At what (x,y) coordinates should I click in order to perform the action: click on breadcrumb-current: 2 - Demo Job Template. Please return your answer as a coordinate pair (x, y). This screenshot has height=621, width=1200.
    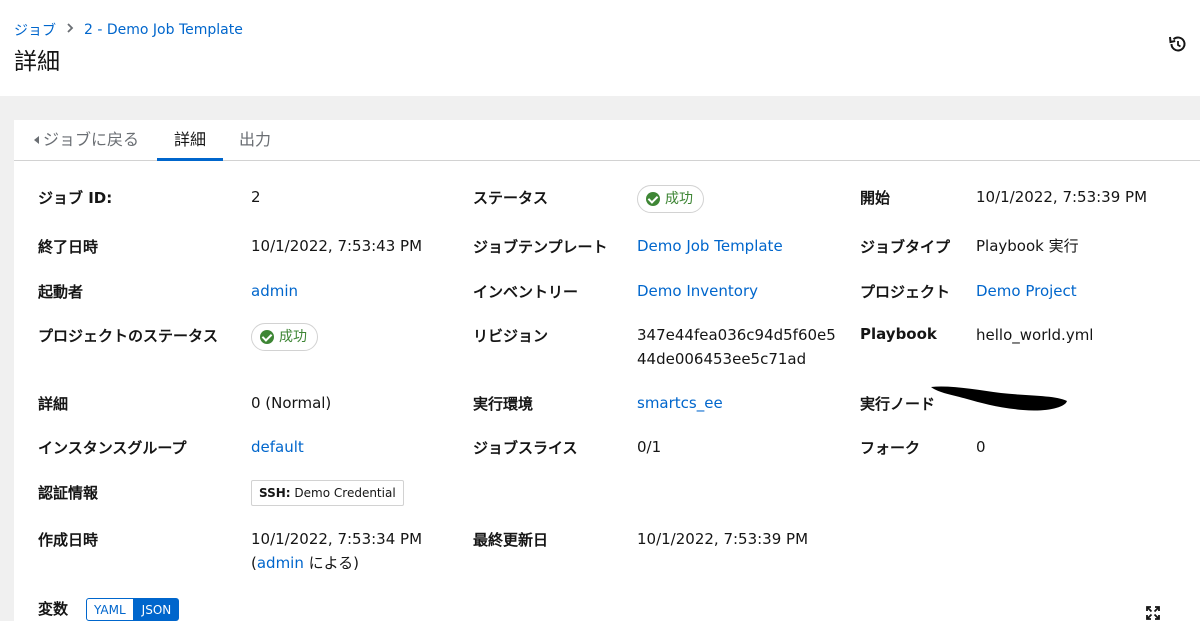
    Looking at the image, I should click on (163, 30).